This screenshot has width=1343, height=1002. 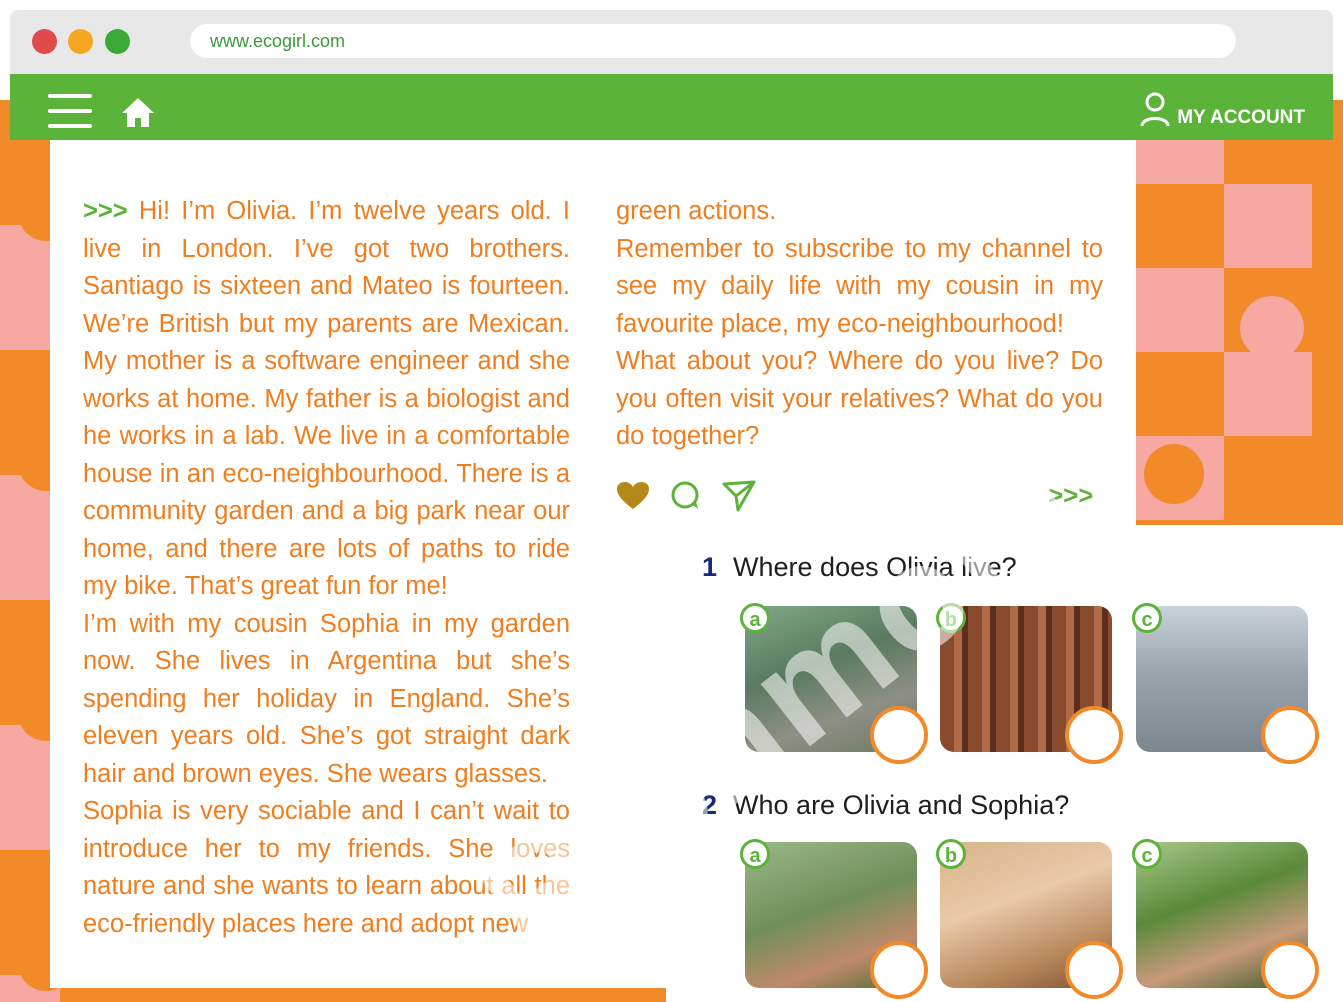 I want to click on post-actions, so click(x=686, y=498).